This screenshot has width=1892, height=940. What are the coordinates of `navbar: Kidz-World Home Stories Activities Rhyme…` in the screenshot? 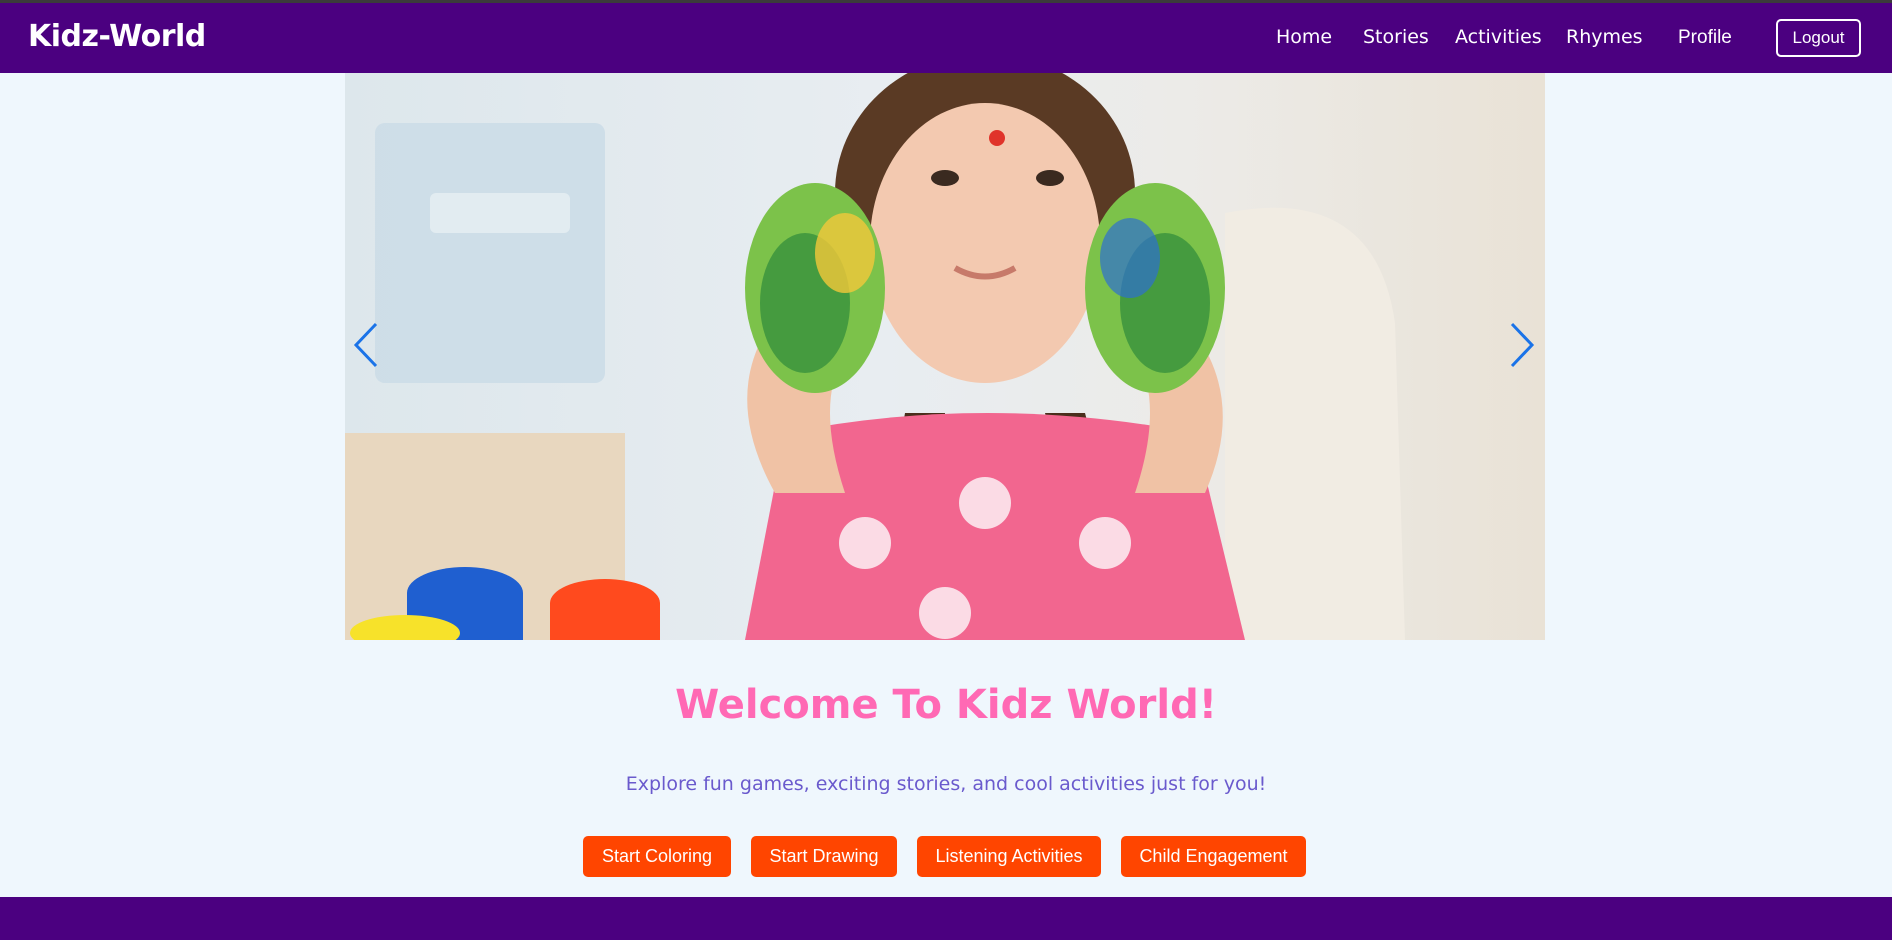 It's located at (946, 38).